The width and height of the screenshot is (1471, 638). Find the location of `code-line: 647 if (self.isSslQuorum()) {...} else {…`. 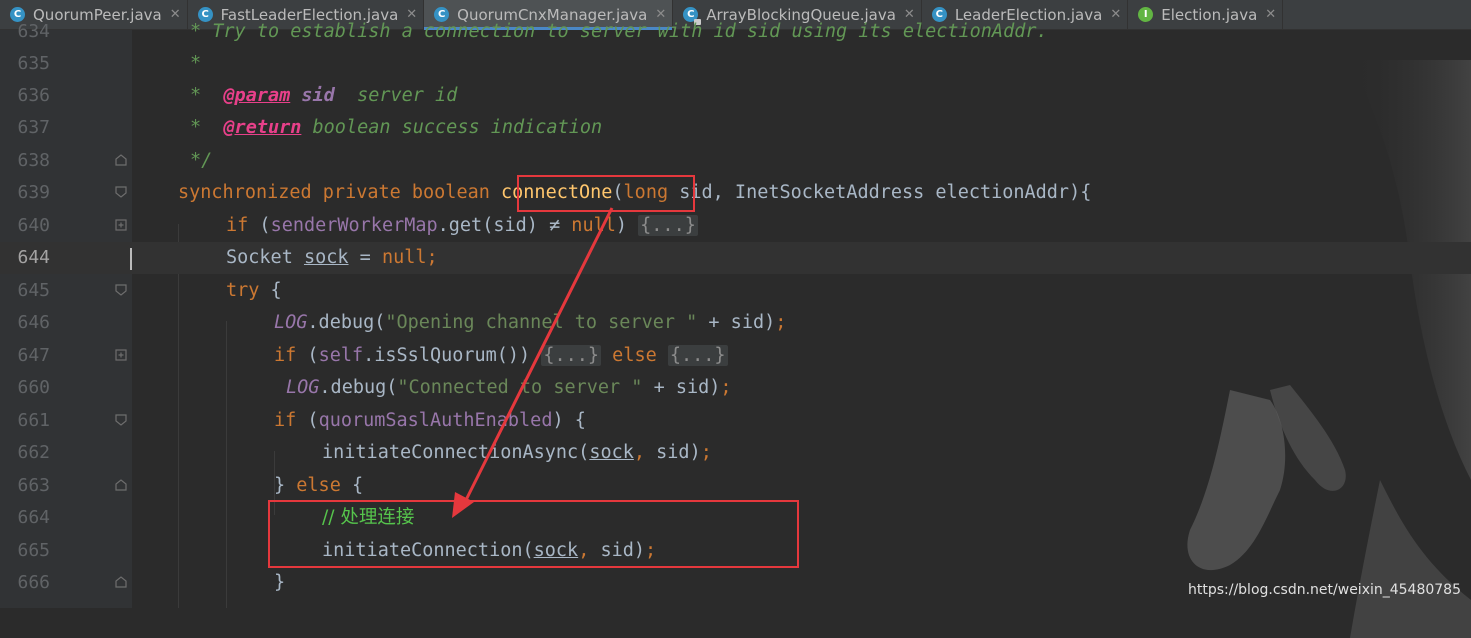

code-line: 647 if (self.isSslQuorum()) {...} else {… is located at coordinates (735, 356).